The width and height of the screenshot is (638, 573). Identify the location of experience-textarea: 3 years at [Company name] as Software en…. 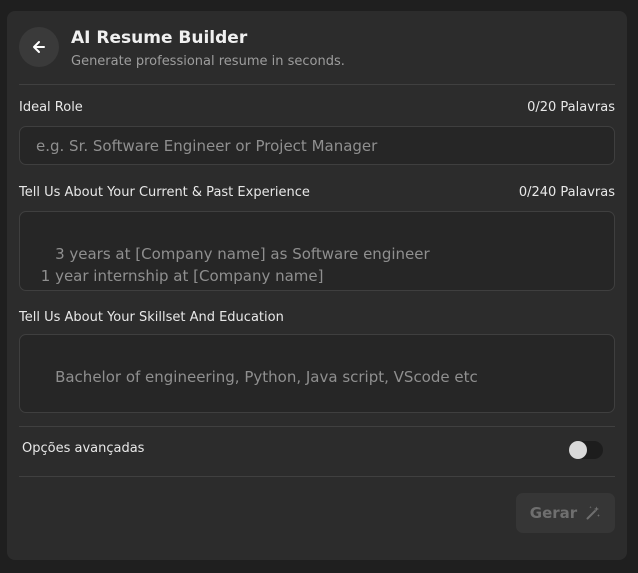
(317, 251).